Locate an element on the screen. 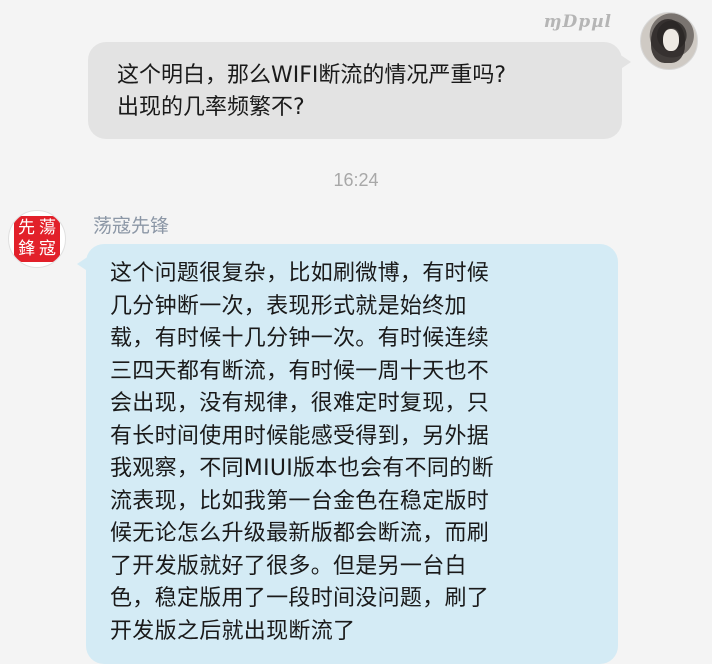 The height and width of the screenshot is (664, 712). seal-char: 寇 is located at coordinates (47, 249).